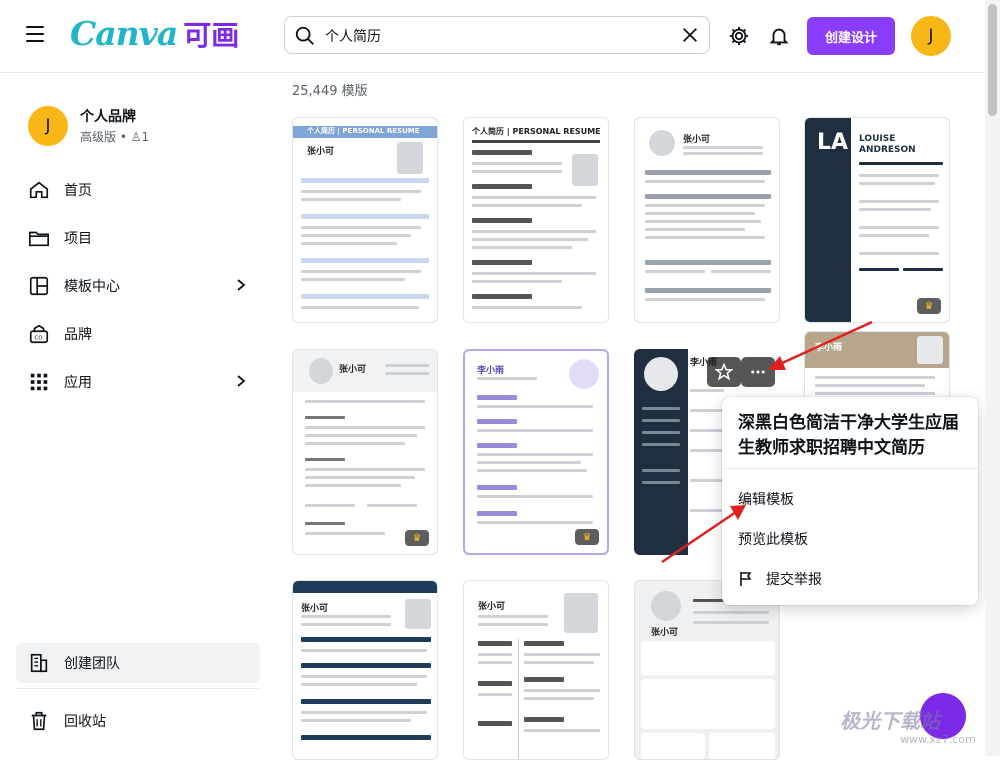 The image size is (1000, 760). Describe the element at coordinates (833, 142) in the screenshot. I see `card-monogram: LA` at that location.